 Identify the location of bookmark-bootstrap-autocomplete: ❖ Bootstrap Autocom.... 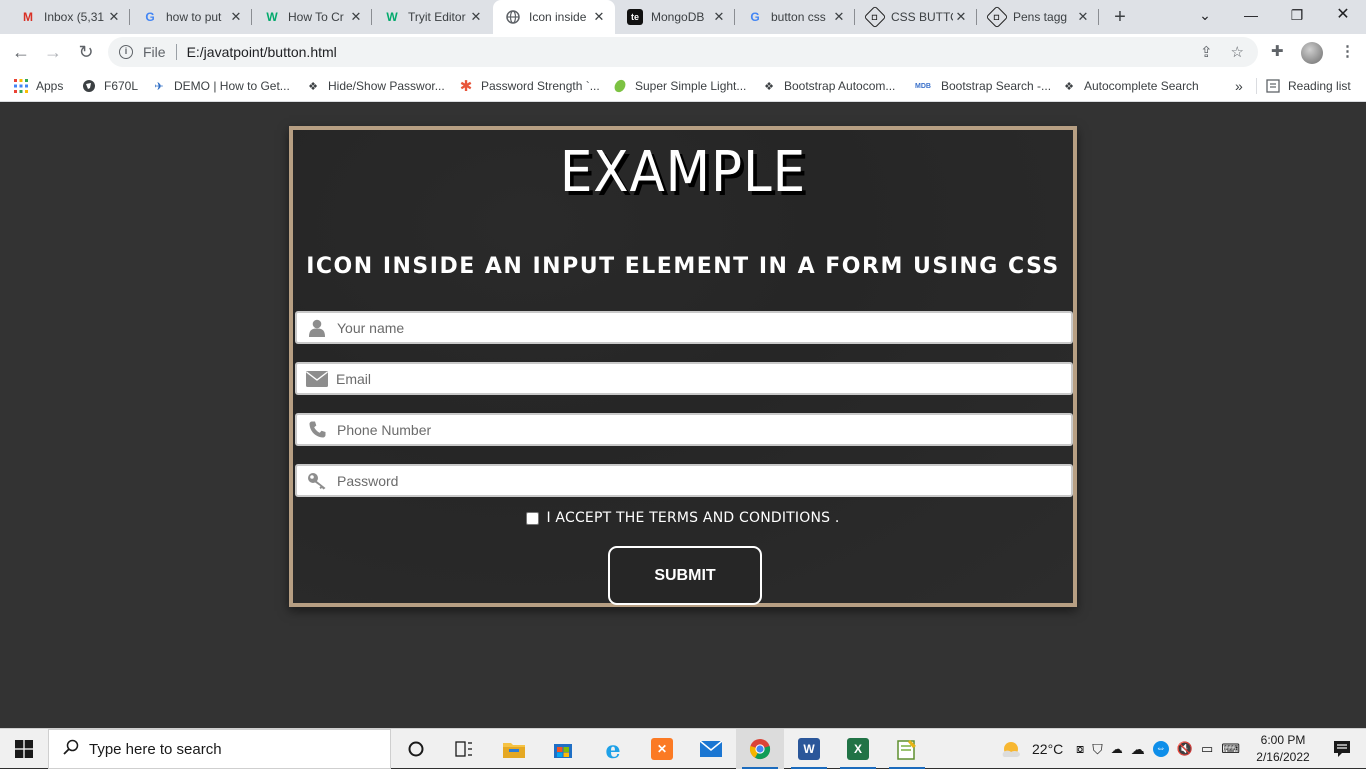
(828, 86).